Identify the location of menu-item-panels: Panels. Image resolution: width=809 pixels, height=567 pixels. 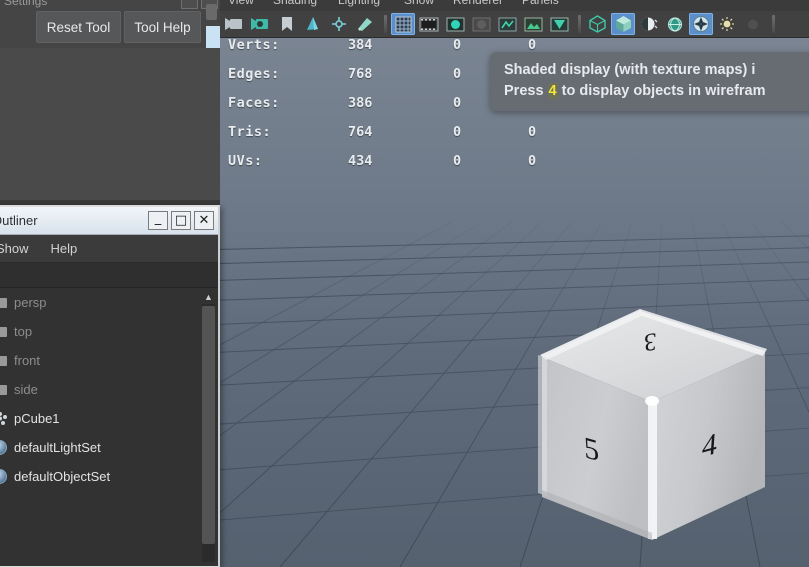
(540, 3).